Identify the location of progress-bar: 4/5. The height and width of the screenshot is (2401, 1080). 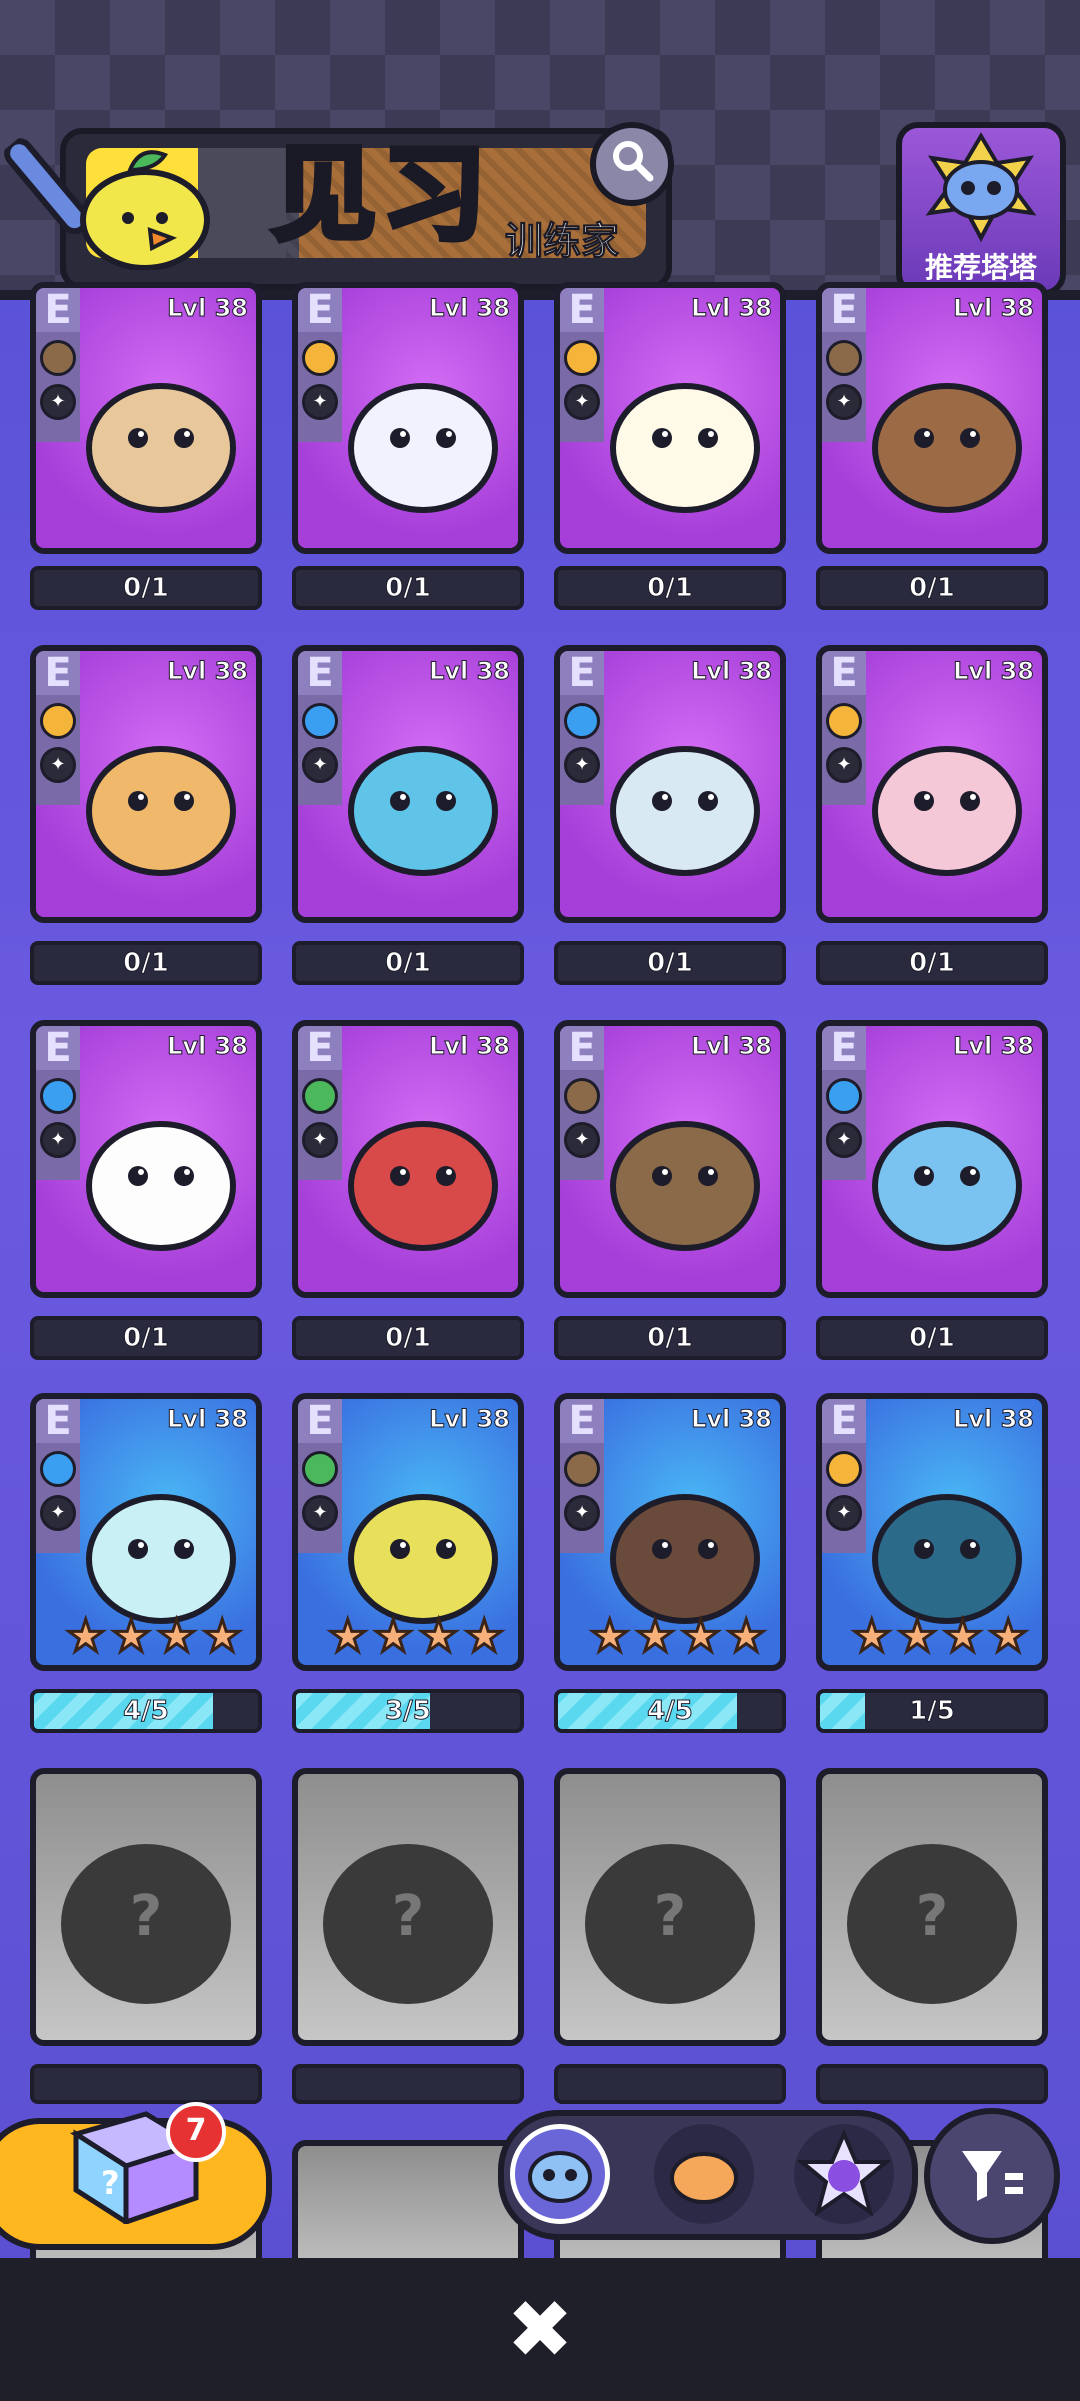
(146, 1711).